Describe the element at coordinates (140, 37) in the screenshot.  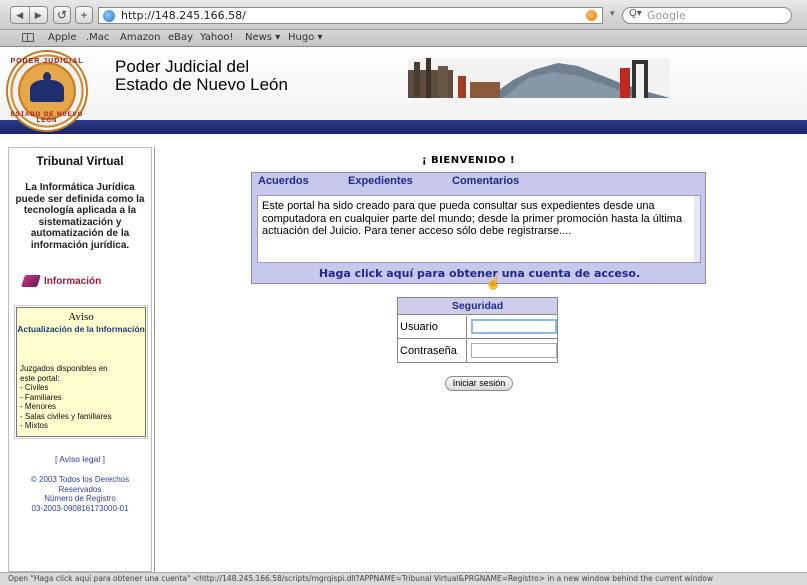
I see `bookmark-item: Amazon` at that location.